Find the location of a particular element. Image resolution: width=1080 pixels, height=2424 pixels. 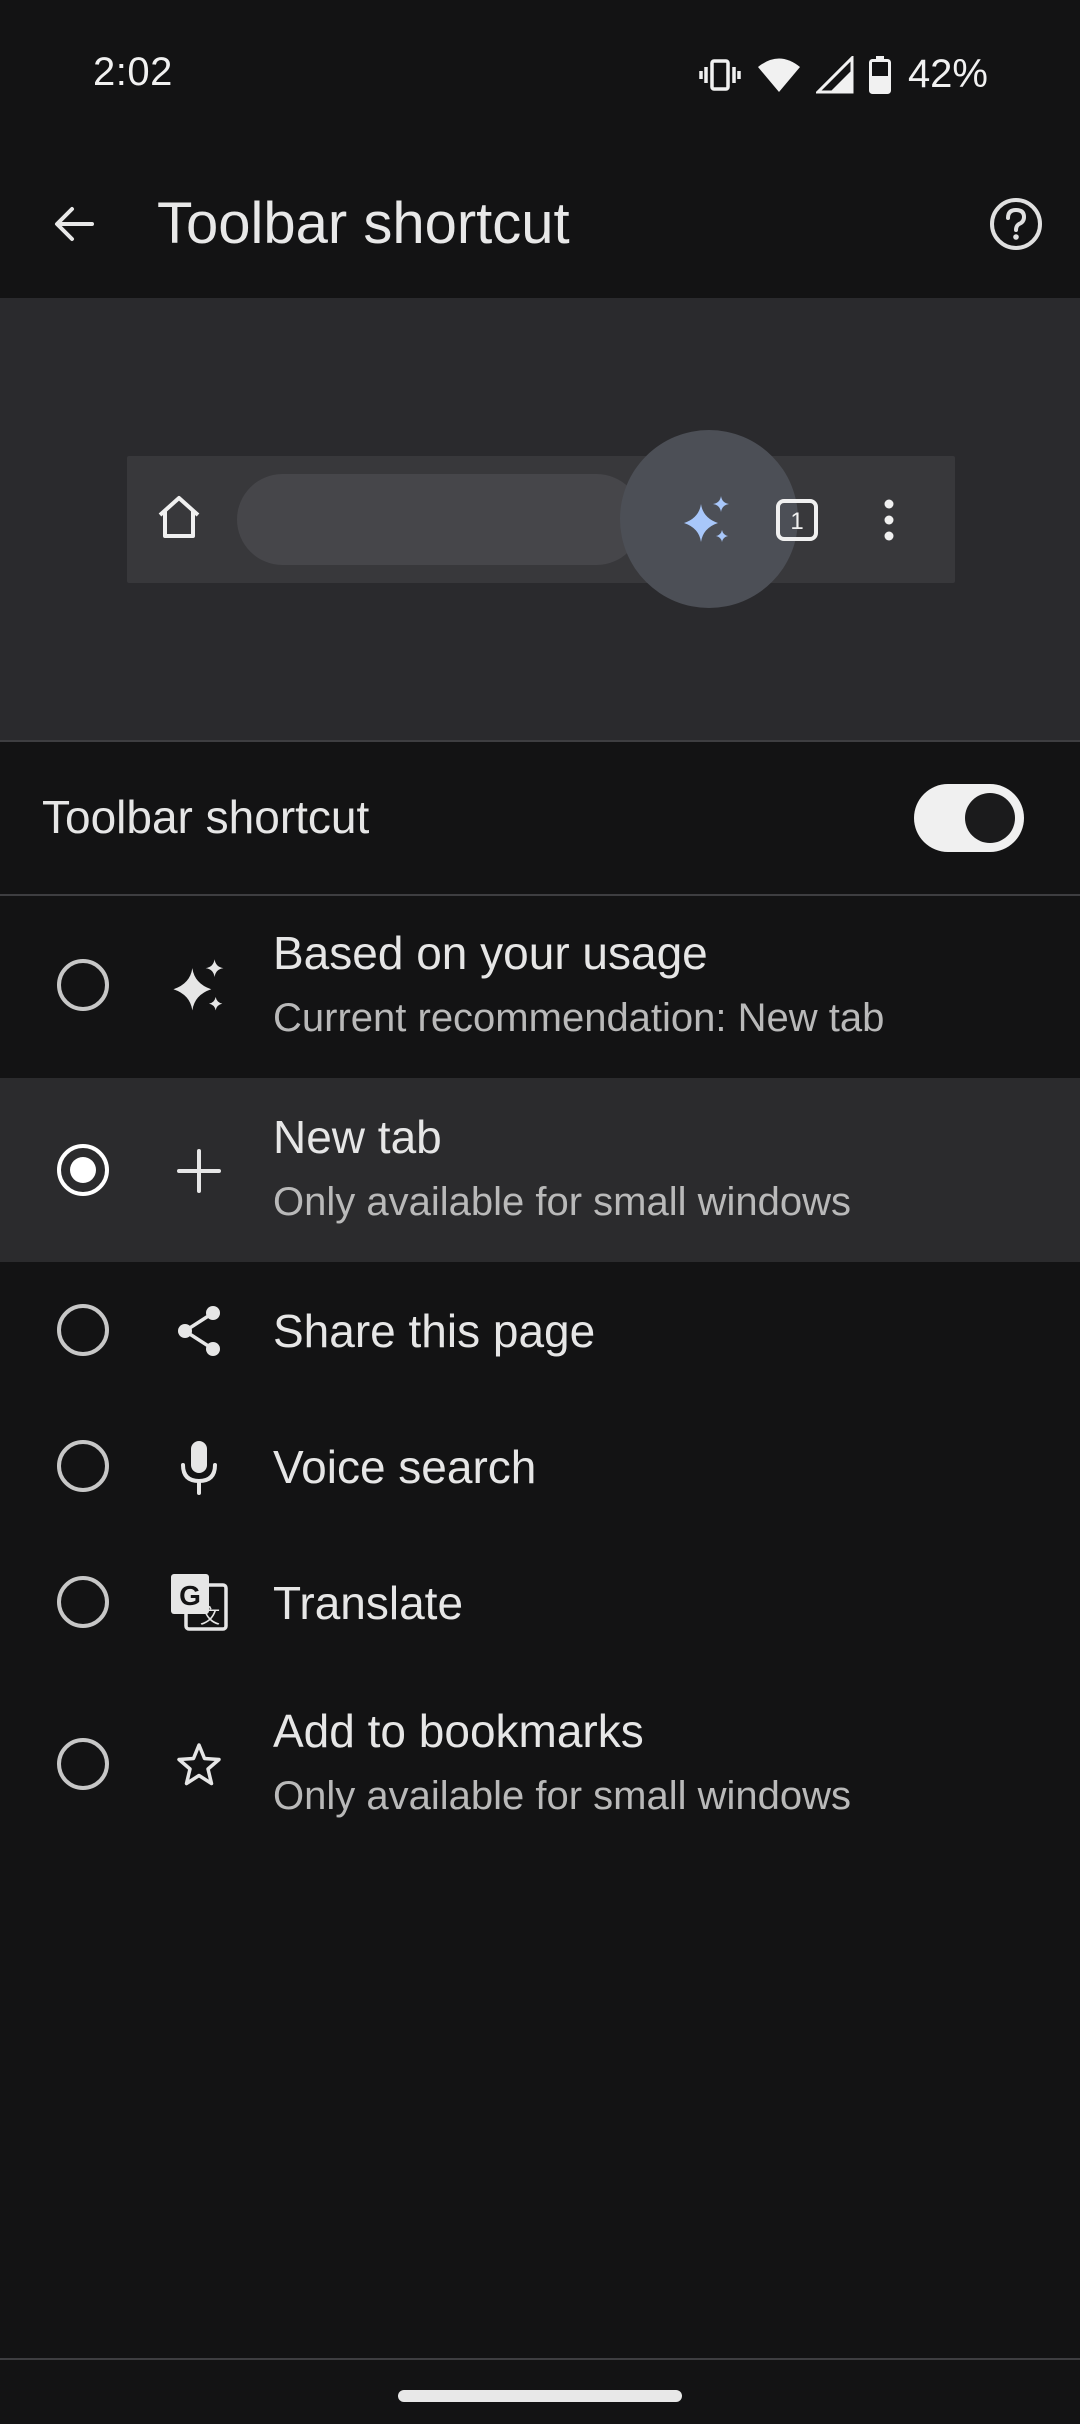

battery-percent: 42% is located at coordinates (947, 74).